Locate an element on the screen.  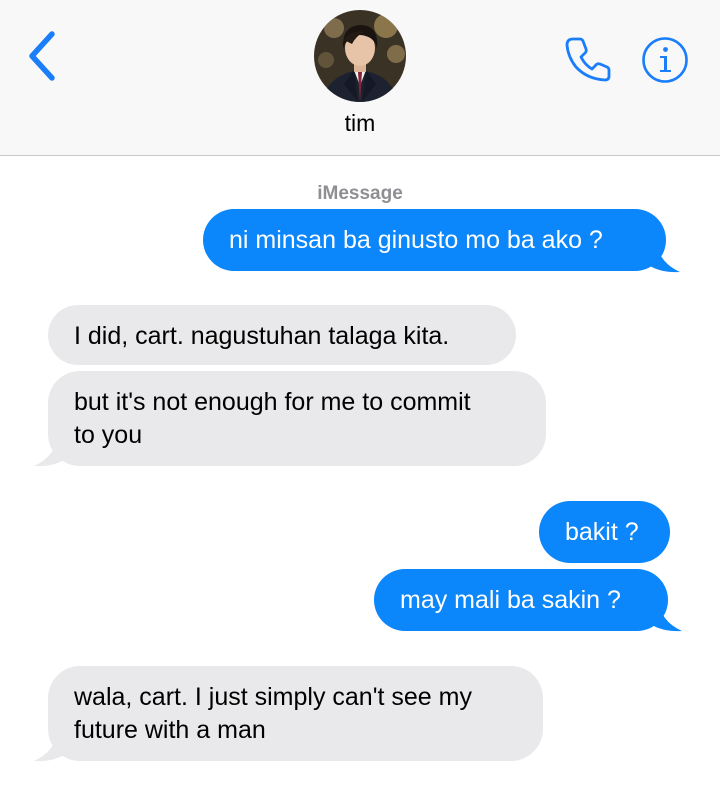
message-bubble-sent: may mali ba sakin ? is located at coordinates (521, 600).